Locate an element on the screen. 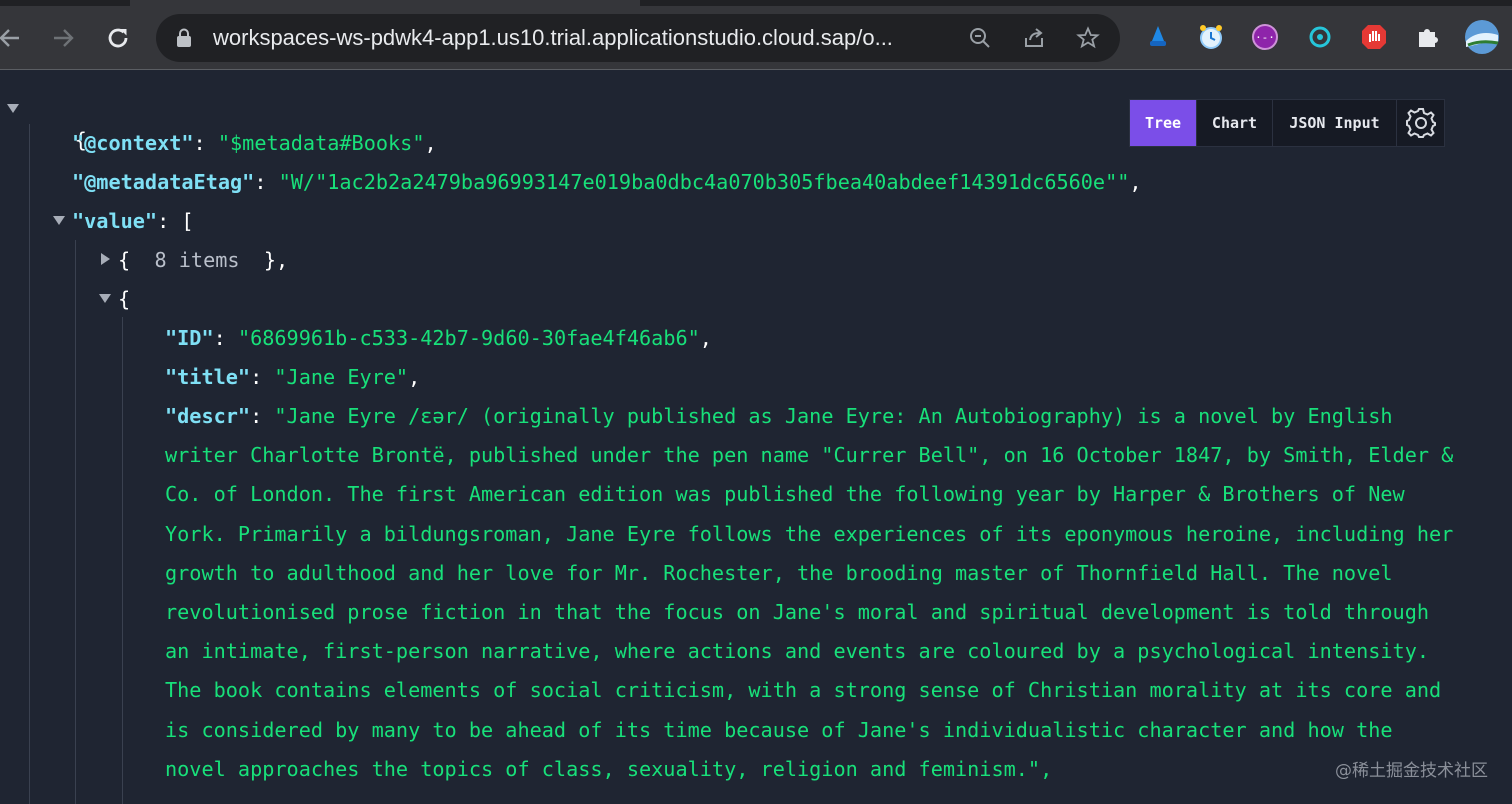 The height and width of the screenshot is (804, 1512). reload-icon is located at coordinates (118, 38).